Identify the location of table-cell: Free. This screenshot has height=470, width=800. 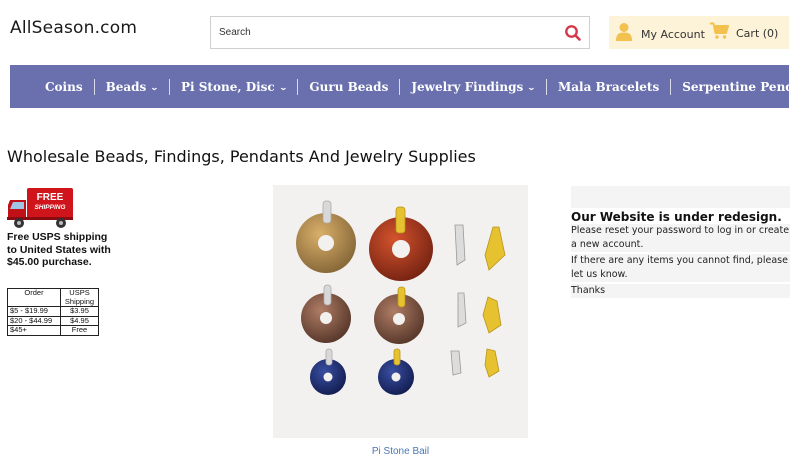
(79, 330).